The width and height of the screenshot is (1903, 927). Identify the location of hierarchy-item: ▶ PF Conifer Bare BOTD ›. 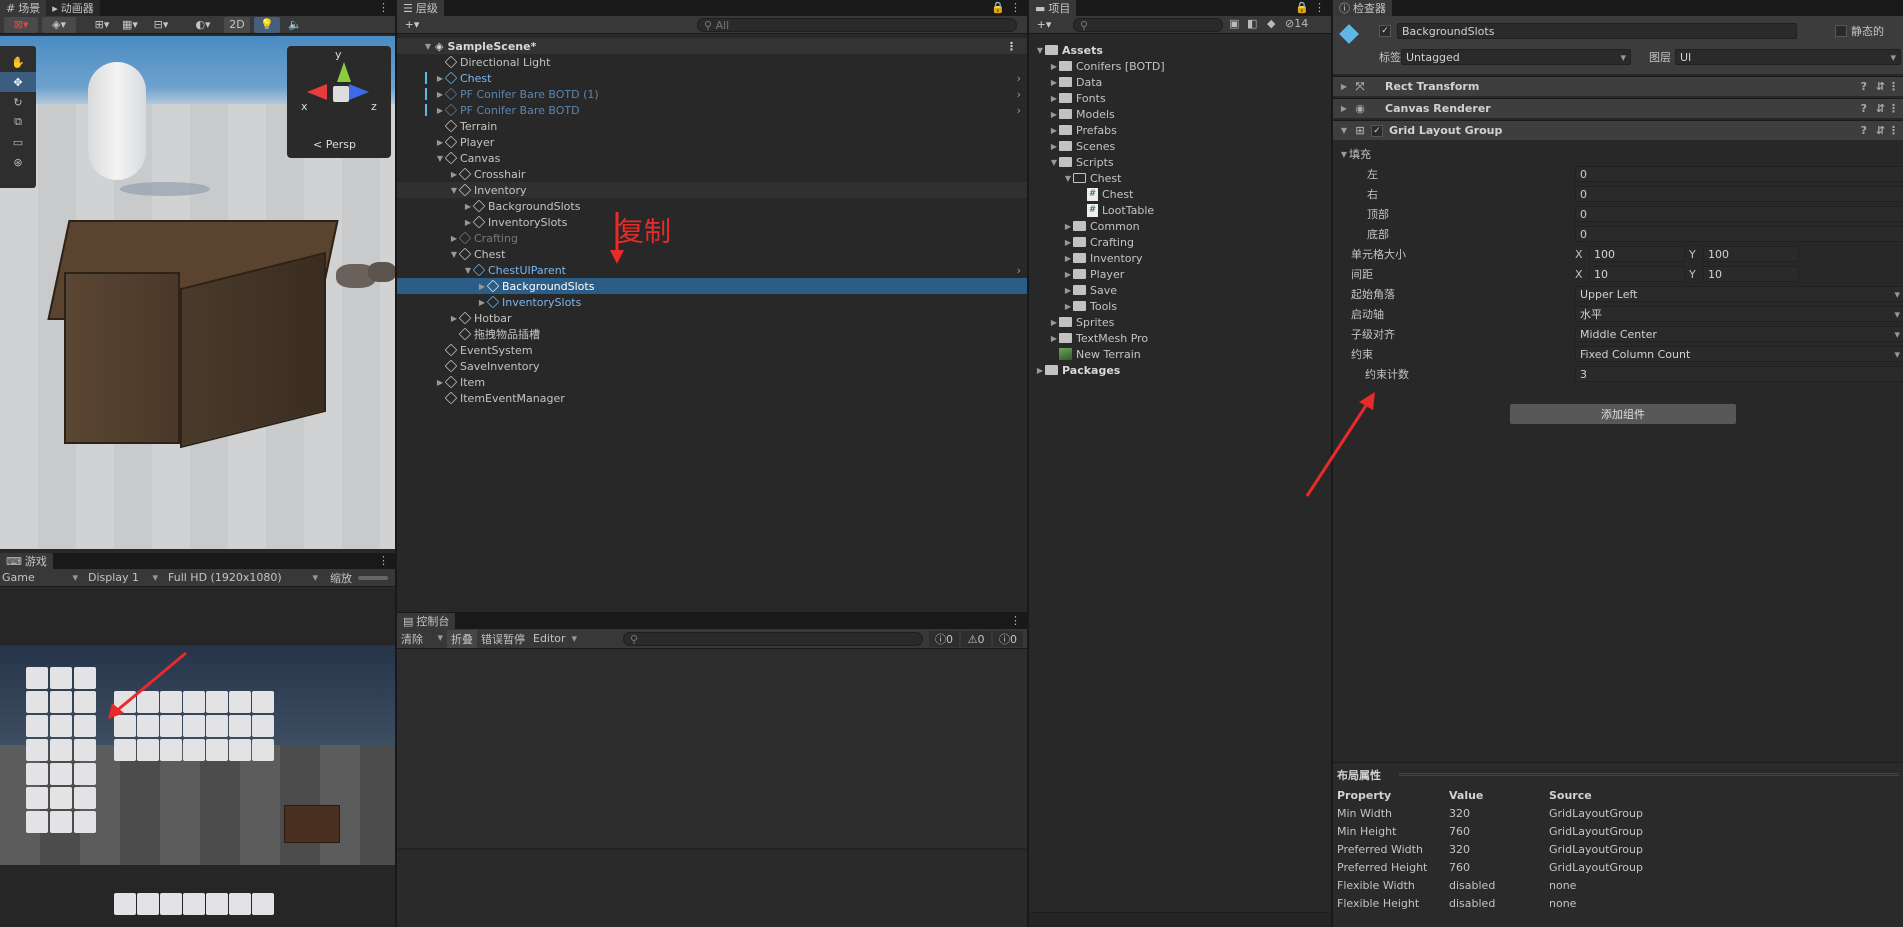
(712, 110).